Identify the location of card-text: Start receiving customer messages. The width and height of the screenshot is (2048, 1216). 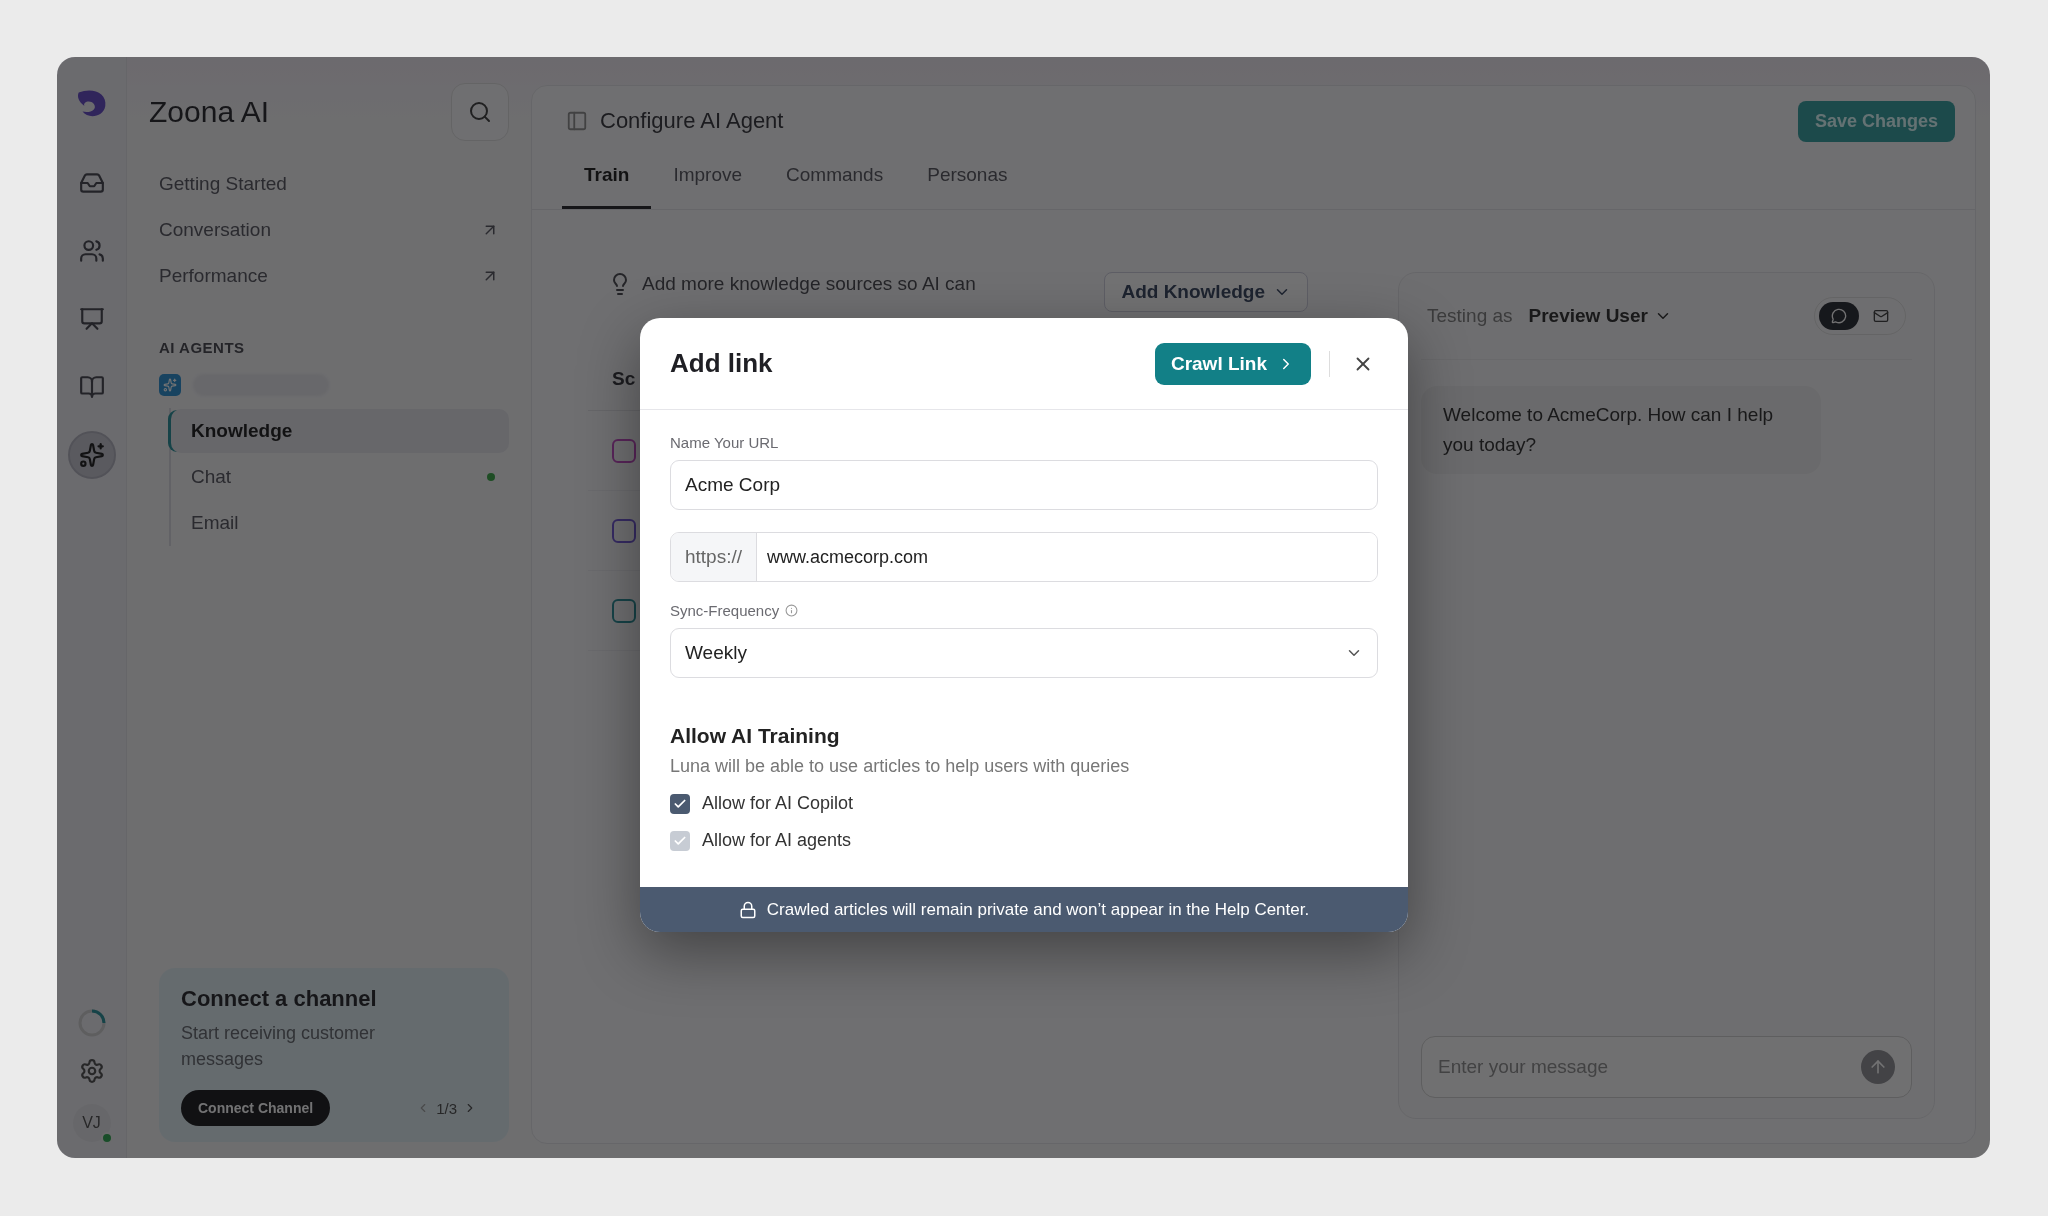
(279, 1046).